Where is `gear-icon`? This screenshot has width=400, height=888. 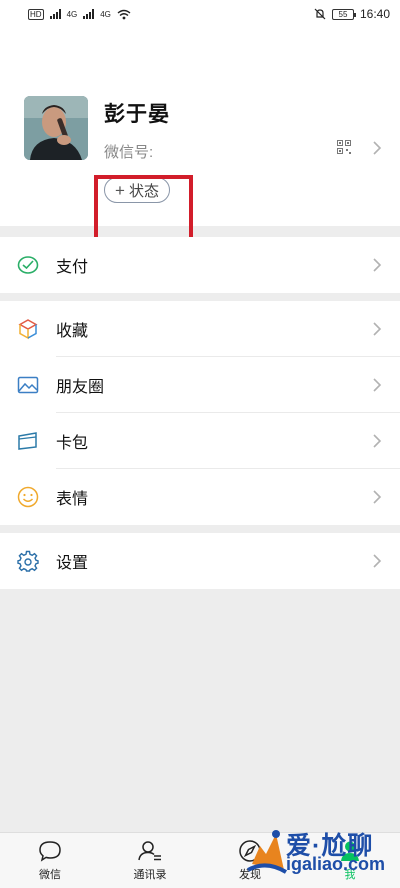
gear-icon is located at coordinates (28, 561).